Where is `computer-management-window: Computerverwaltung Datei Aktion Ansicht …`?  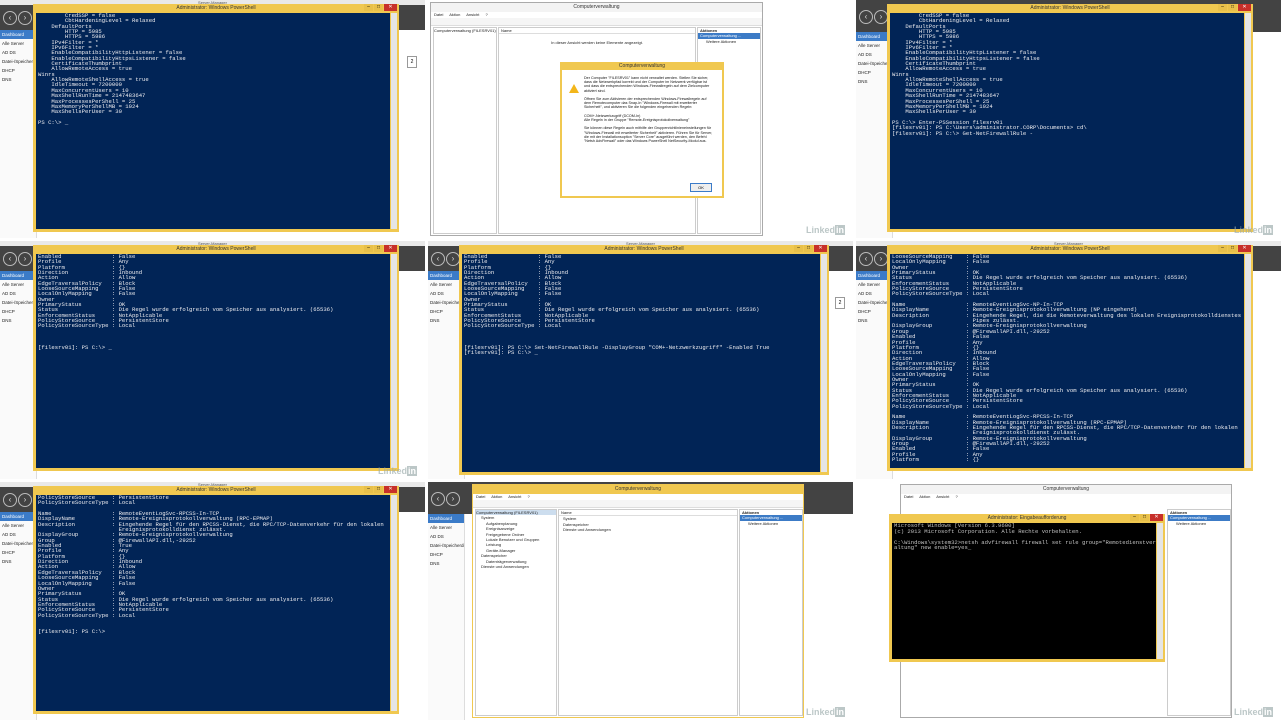 computer-management-window: Computerverwaltung Datei Aktion Ansicht … is located at coordinates (638, 601).